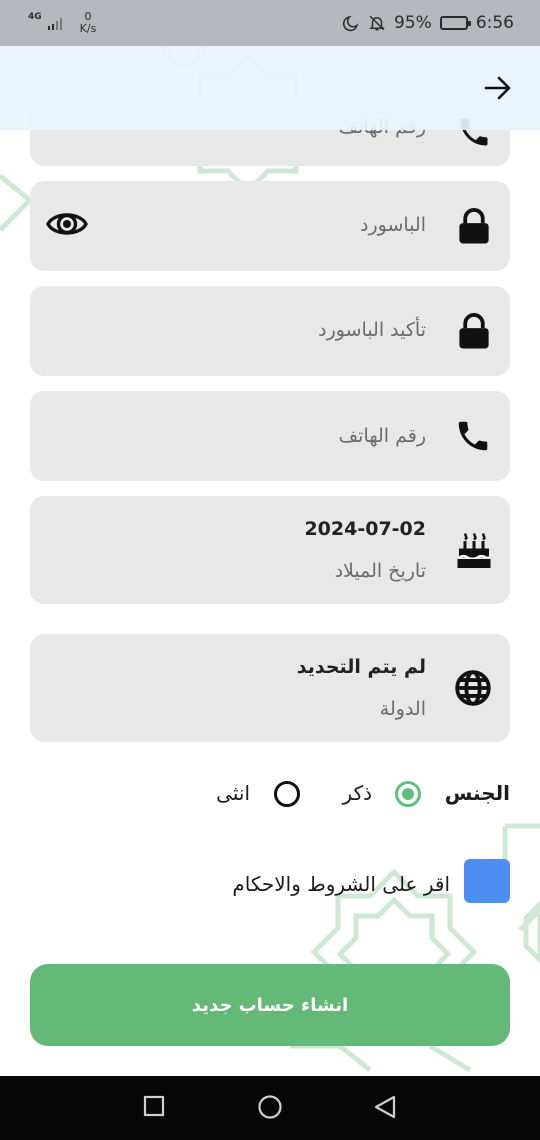  What do you see at coordinates (455, 23) in the screenshot?
I see `battery-icon` at bounding box center [455, 23].